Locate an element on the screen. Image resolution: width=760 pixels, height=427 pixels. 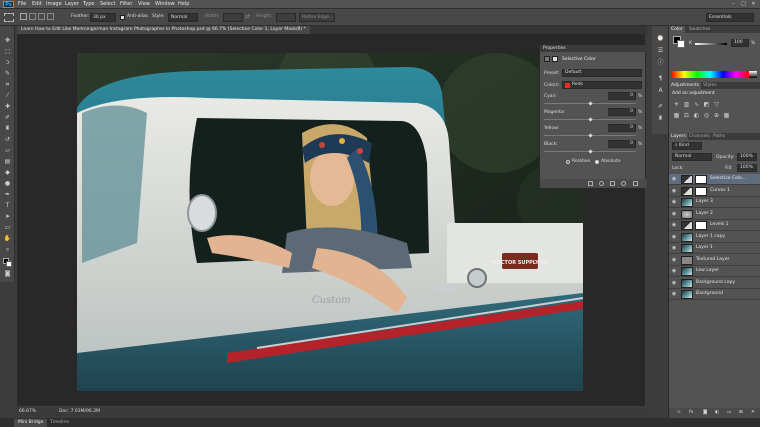
layer-filter-select: ⌕ Kind is located at coordinates (687, 146).